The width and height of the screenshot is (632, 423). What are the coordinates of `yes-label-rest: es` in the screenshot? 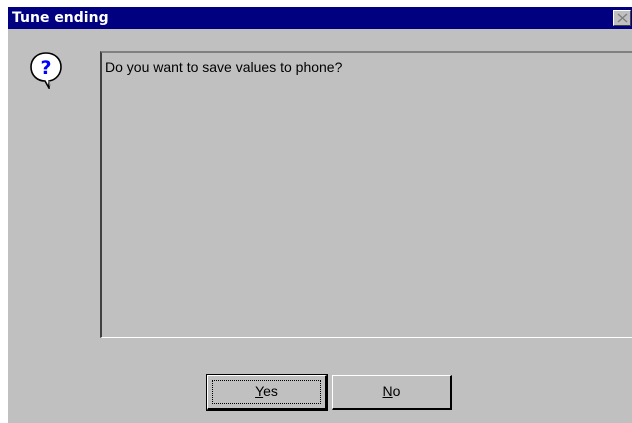 It's located at (270, 391).